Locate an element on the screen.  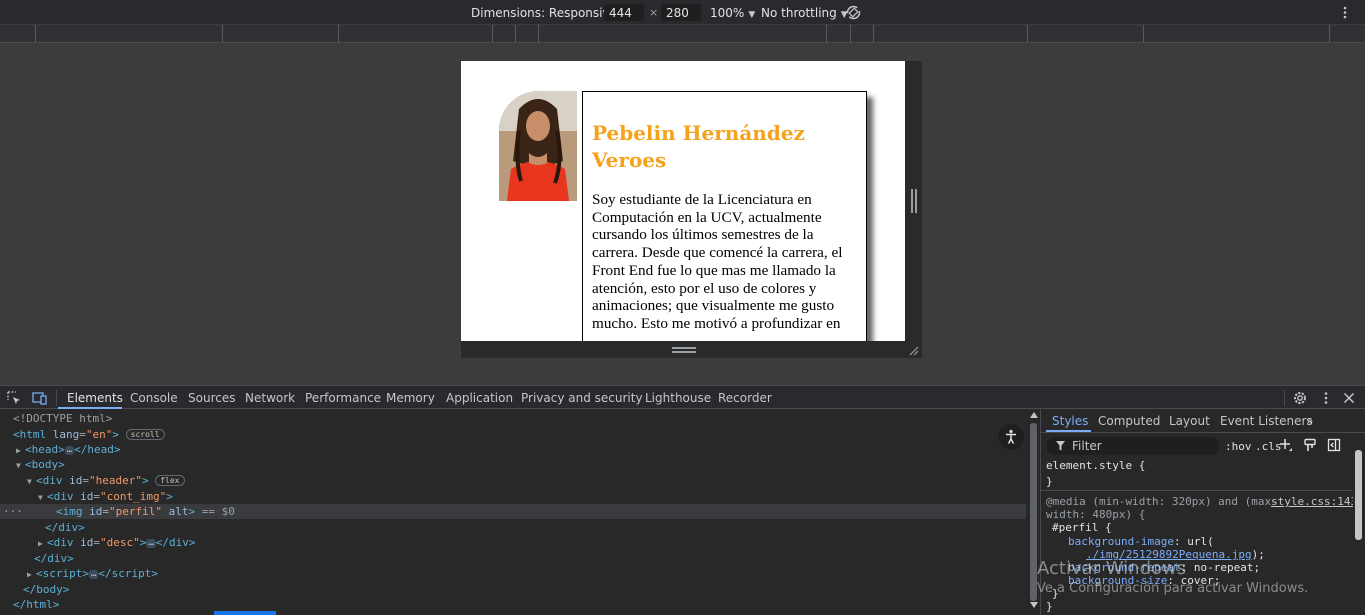
resize-handle-bottom is located at coordinates (691, 349).